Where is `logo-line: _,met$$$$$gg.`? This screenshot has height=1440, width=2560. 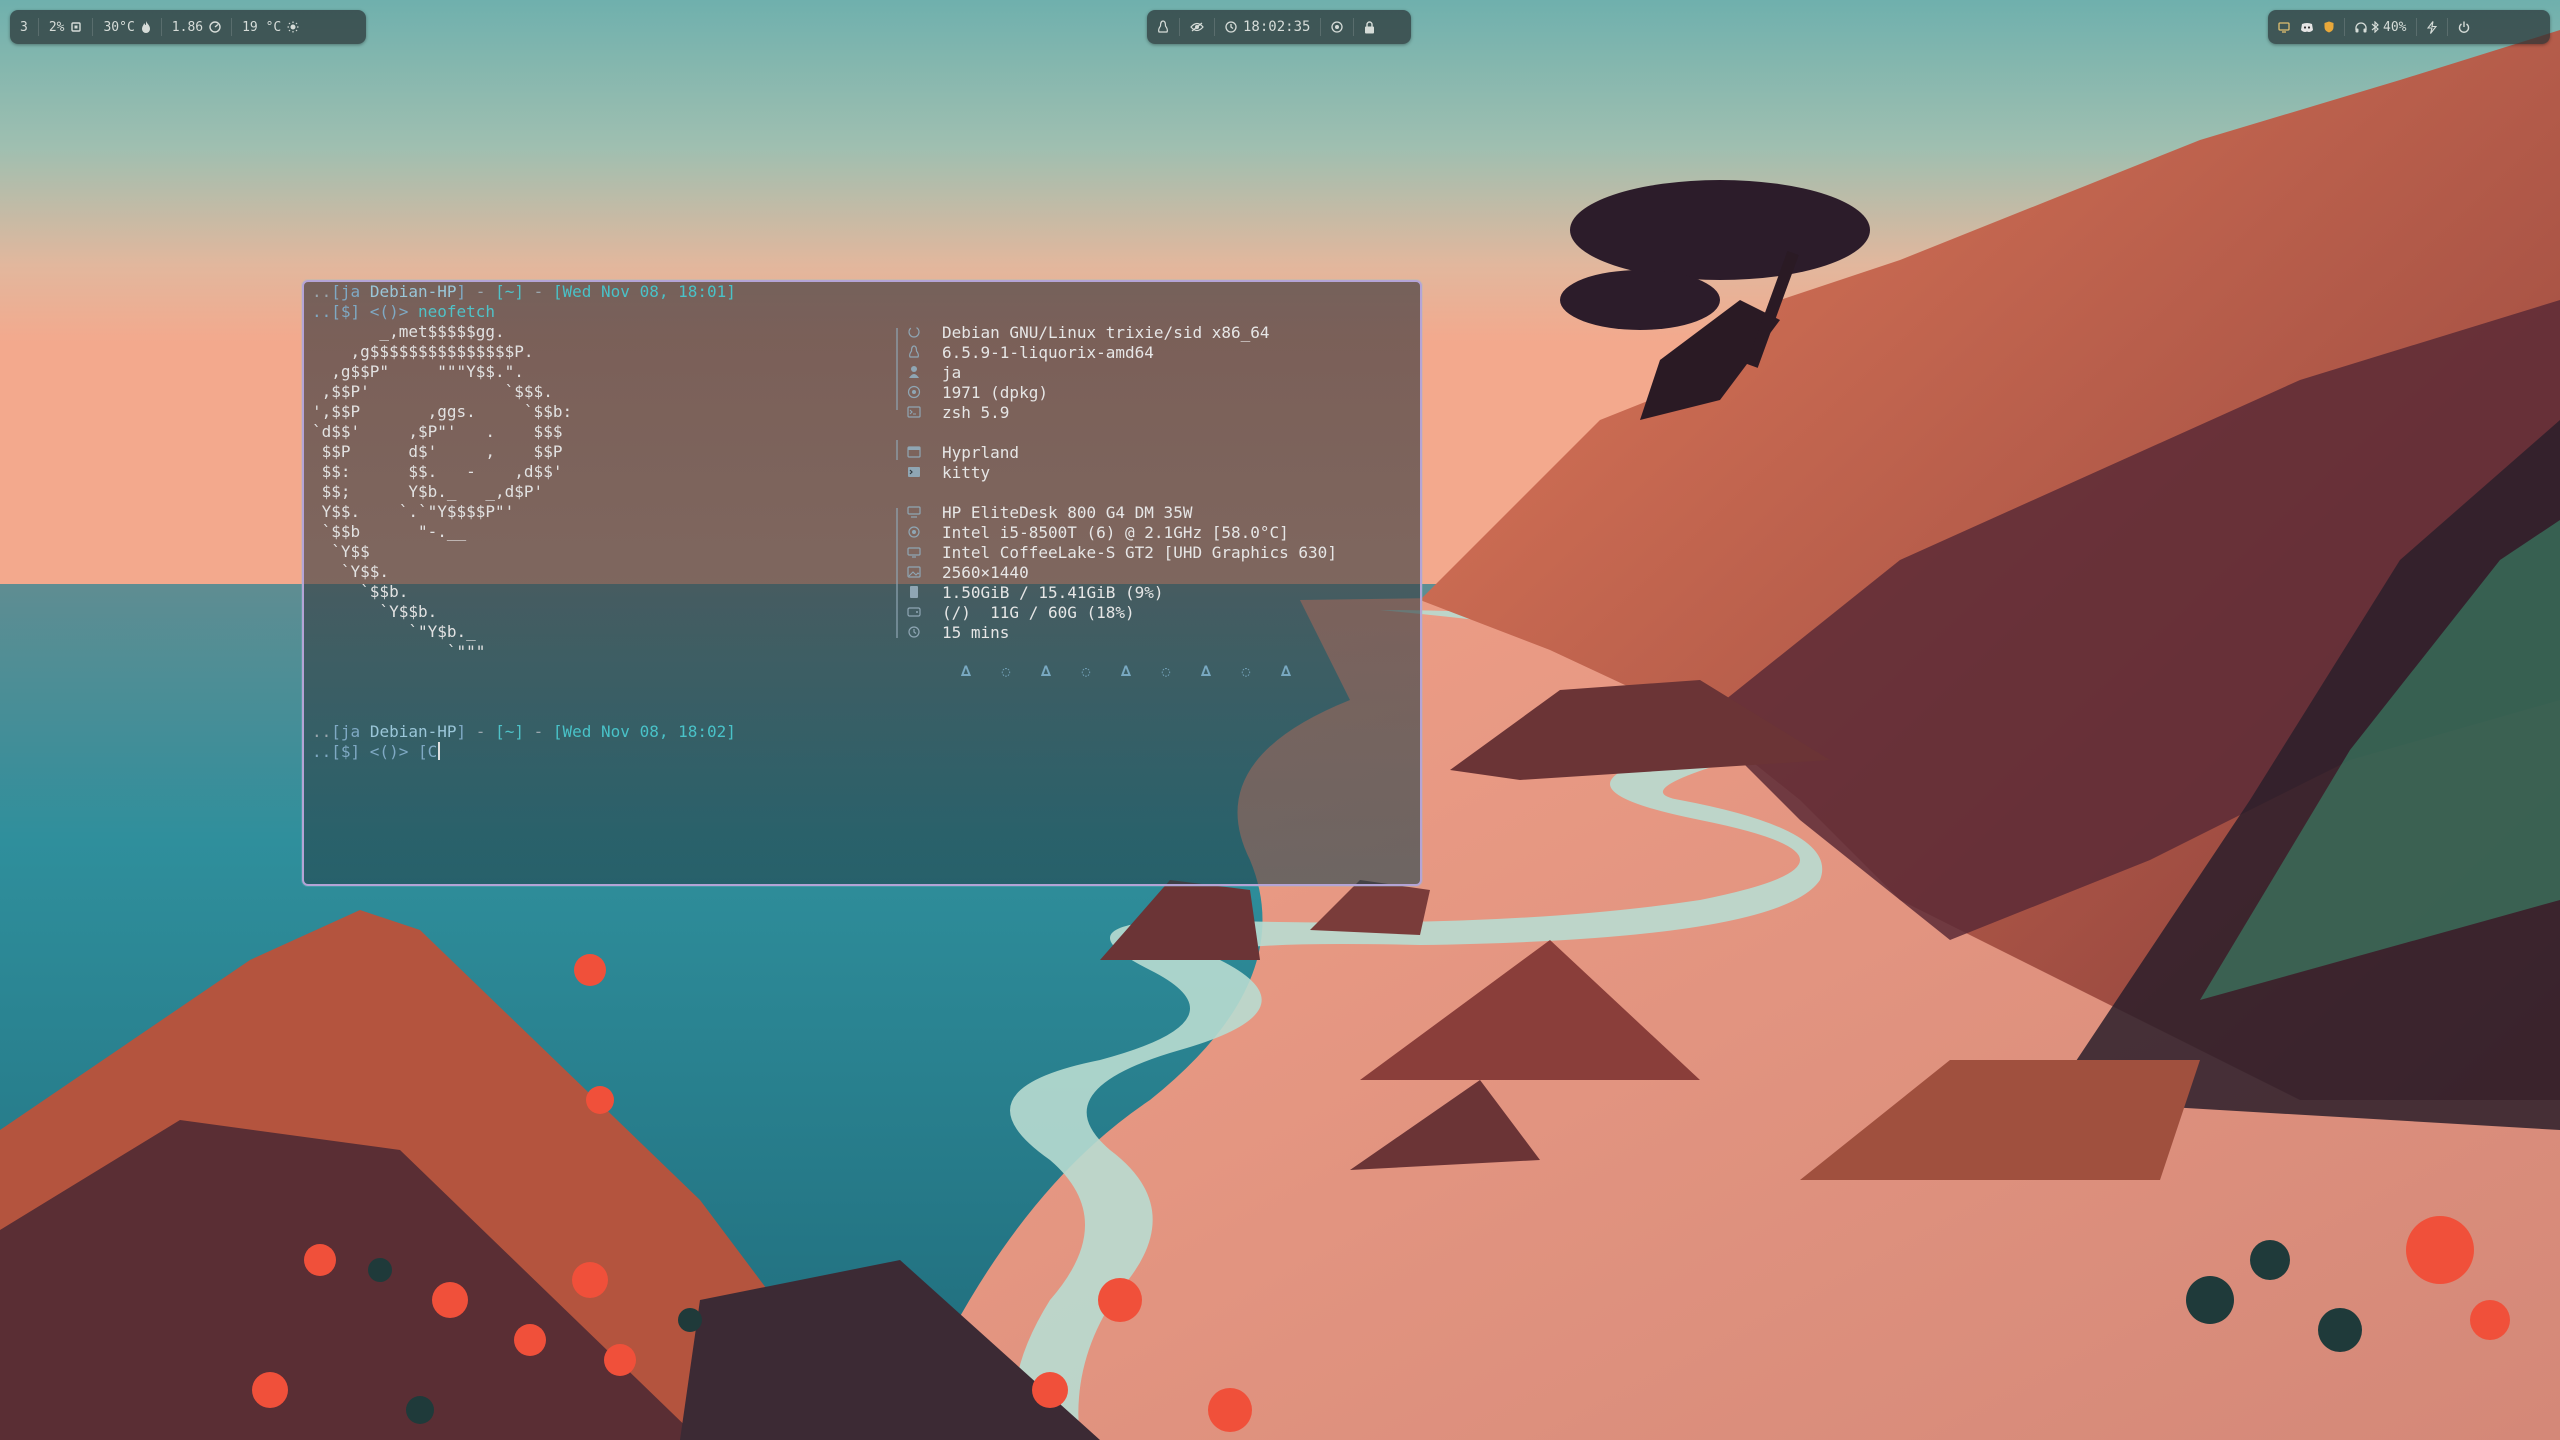 logo-line: _,met$$$$$gg. is located at coordinates (408, 331).